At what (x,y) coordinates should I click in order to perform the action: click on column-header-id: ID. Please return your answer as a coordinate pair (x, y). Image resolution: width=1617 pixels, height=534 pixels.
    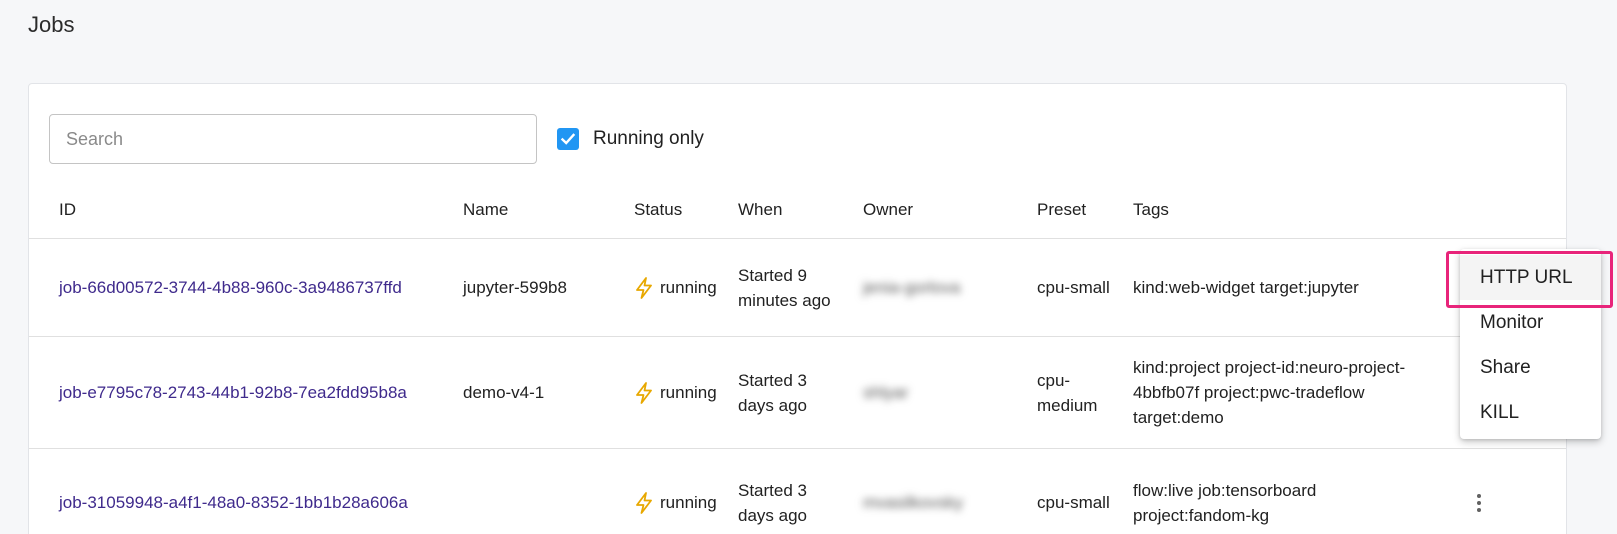
    Looking at the image, I should click on (67, 210).